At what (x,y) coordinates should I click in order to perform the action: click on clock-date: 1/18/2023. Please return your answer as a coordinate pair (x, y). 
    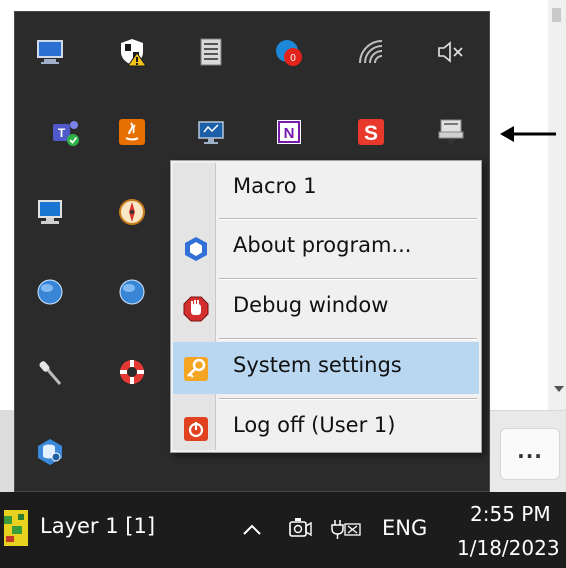
    Looking at the image, I should click on (508, 548).